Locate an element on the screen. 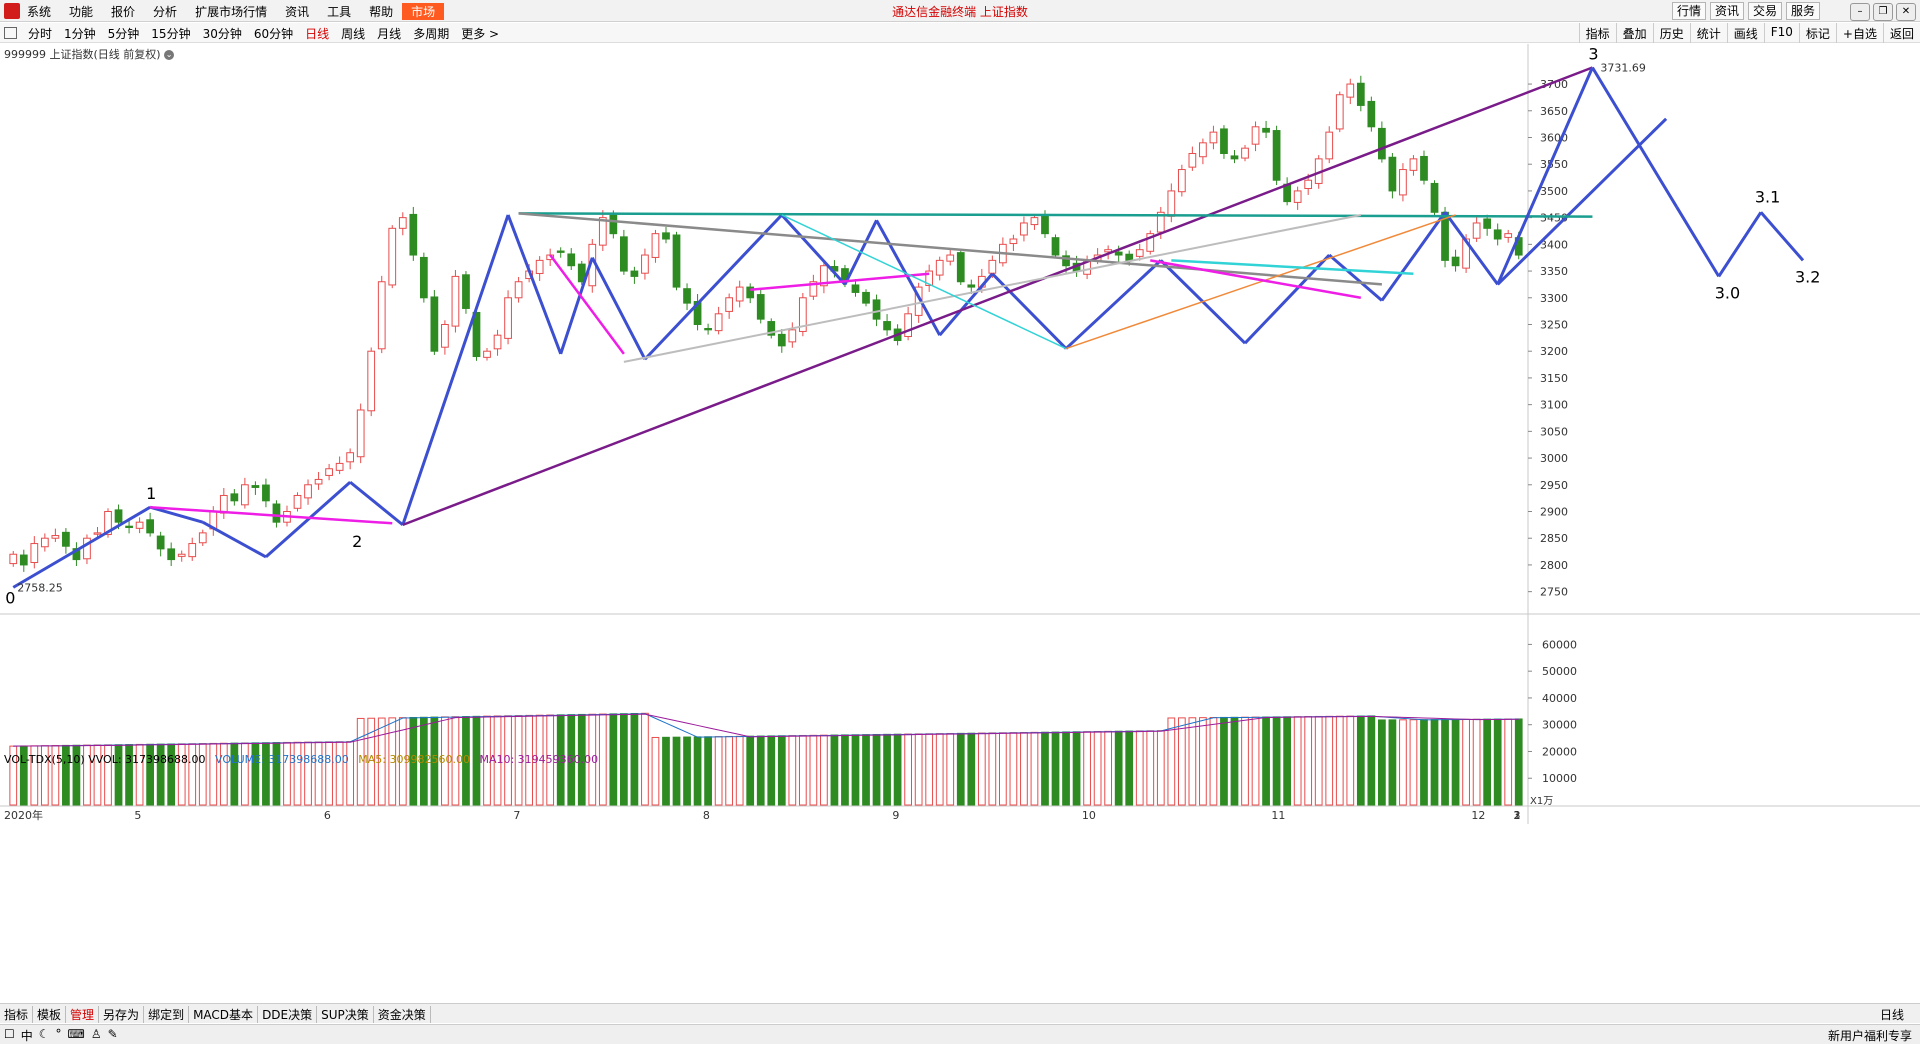 The image size is (1920, 1044). chart-tool-7: +自选 is located at coordinates (1859, 33).